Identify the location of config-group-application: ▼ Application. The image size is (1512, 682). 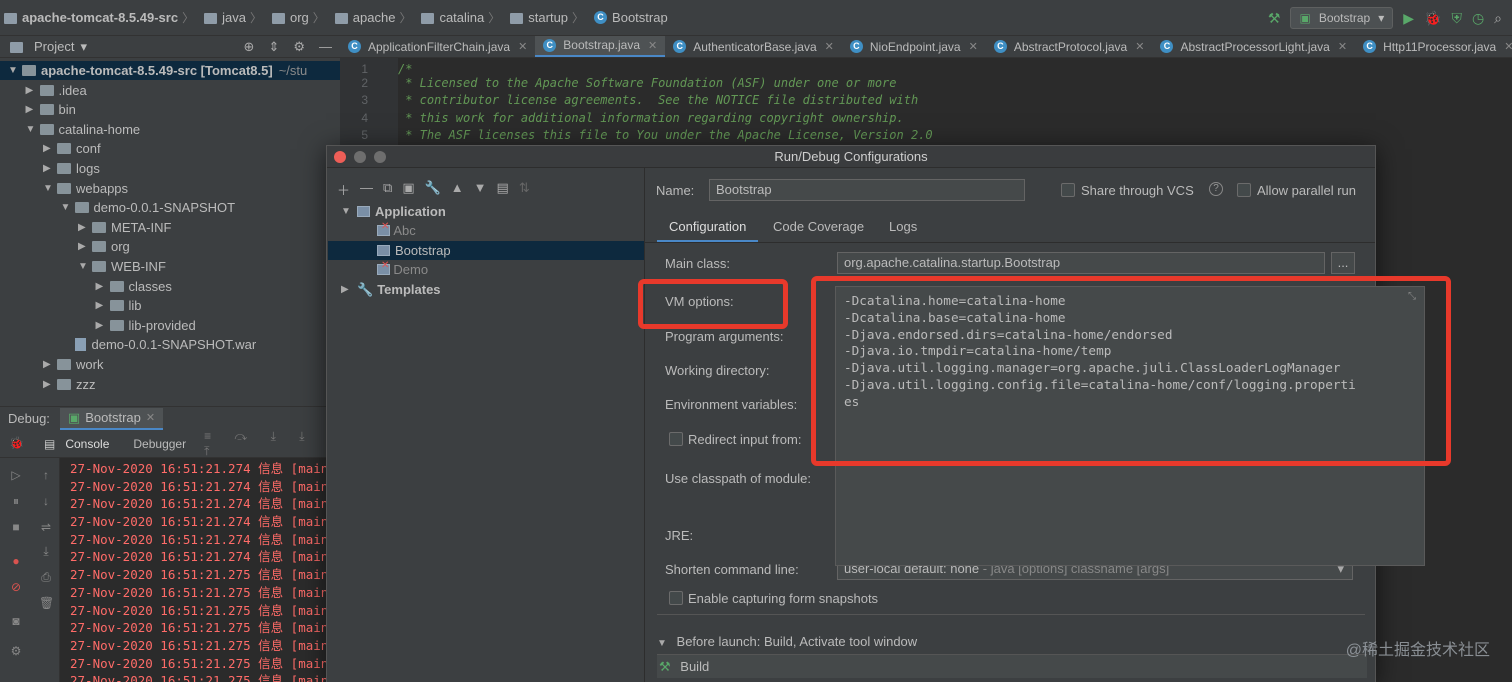
(393, 211).